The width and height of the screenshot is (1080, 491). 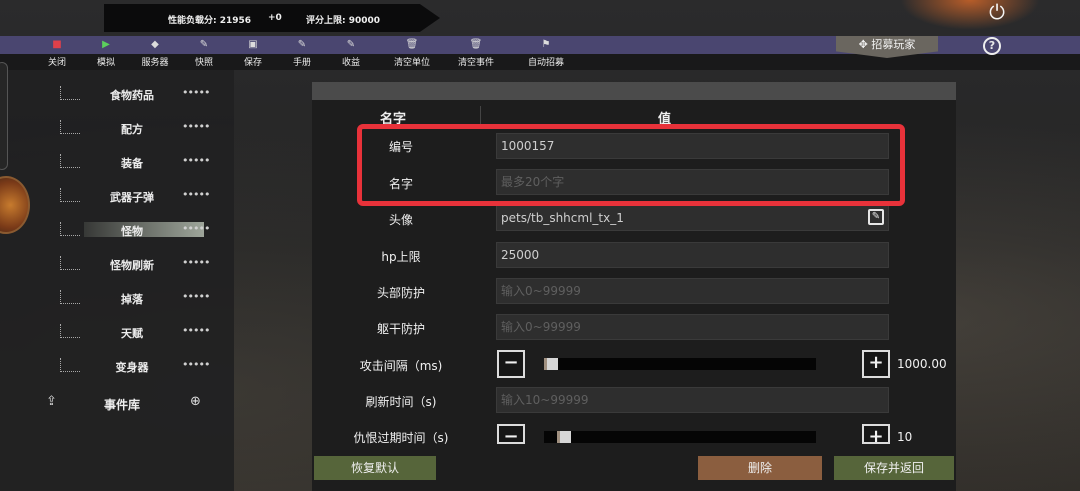 What do you see at coordinates (760, 468) in the screenshot?
I see `delete-button: 删除` at bounding box center [760, 468].